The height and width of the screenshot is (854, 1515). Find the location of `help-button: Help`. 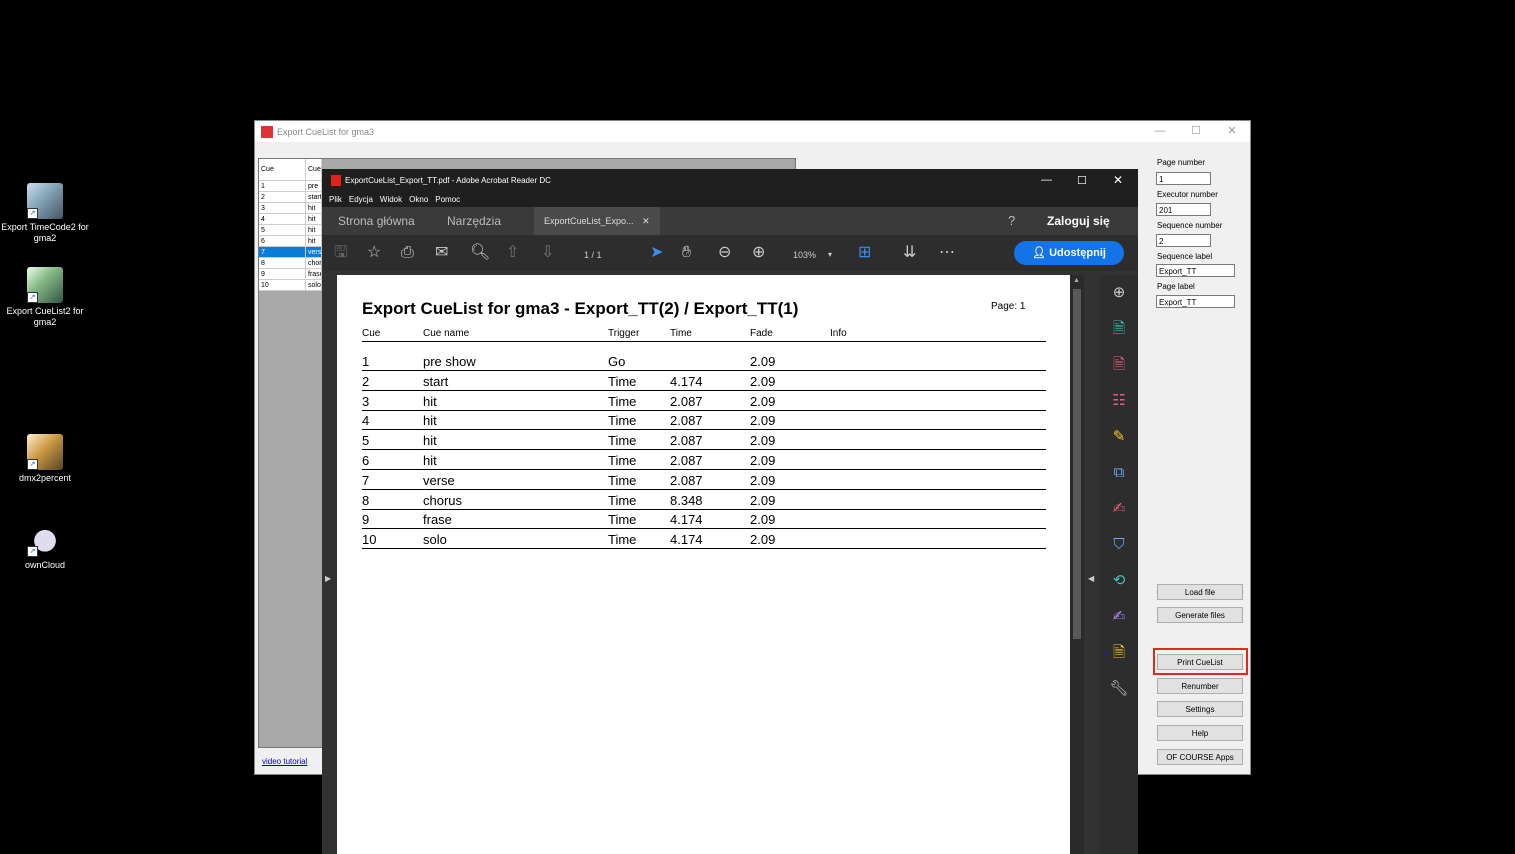

help-button: Help is located at coordinates (1200, 733).